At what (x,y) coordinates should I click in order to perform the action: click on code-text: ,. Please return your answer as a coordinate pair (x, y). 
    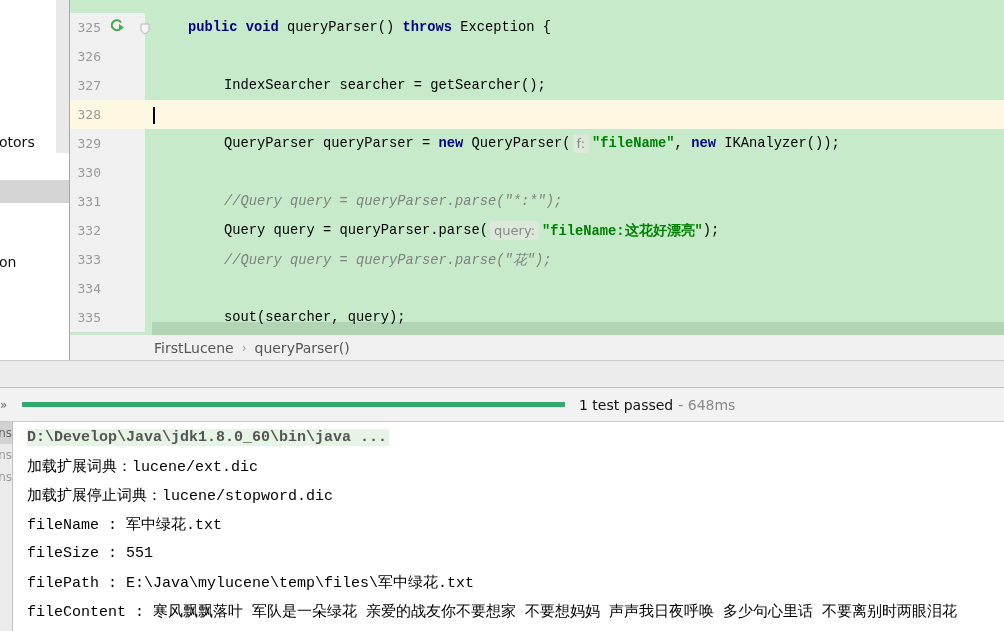
    Looking at the image, I should click on (679, 143).